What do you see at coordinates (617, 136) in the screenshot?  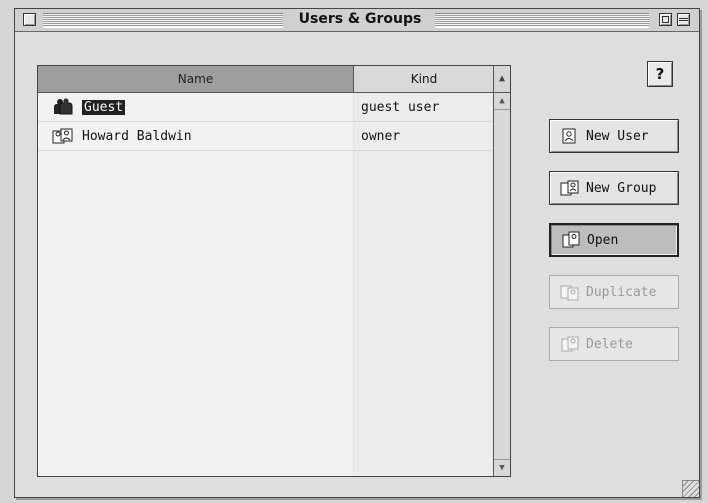 I see `new-user-label: New User` at bounding box center [617, 136].